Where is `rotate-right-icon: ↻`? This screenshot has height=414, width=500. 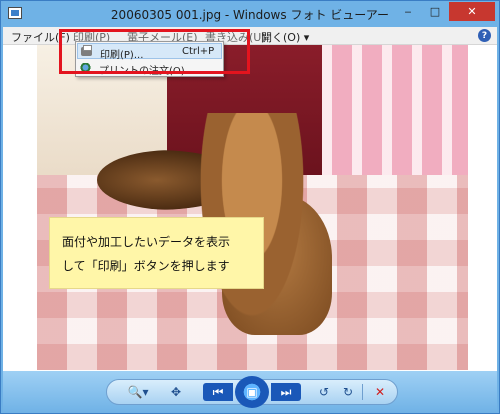
rotate-right-icon: ↻ is located at coordinates (348, 392).